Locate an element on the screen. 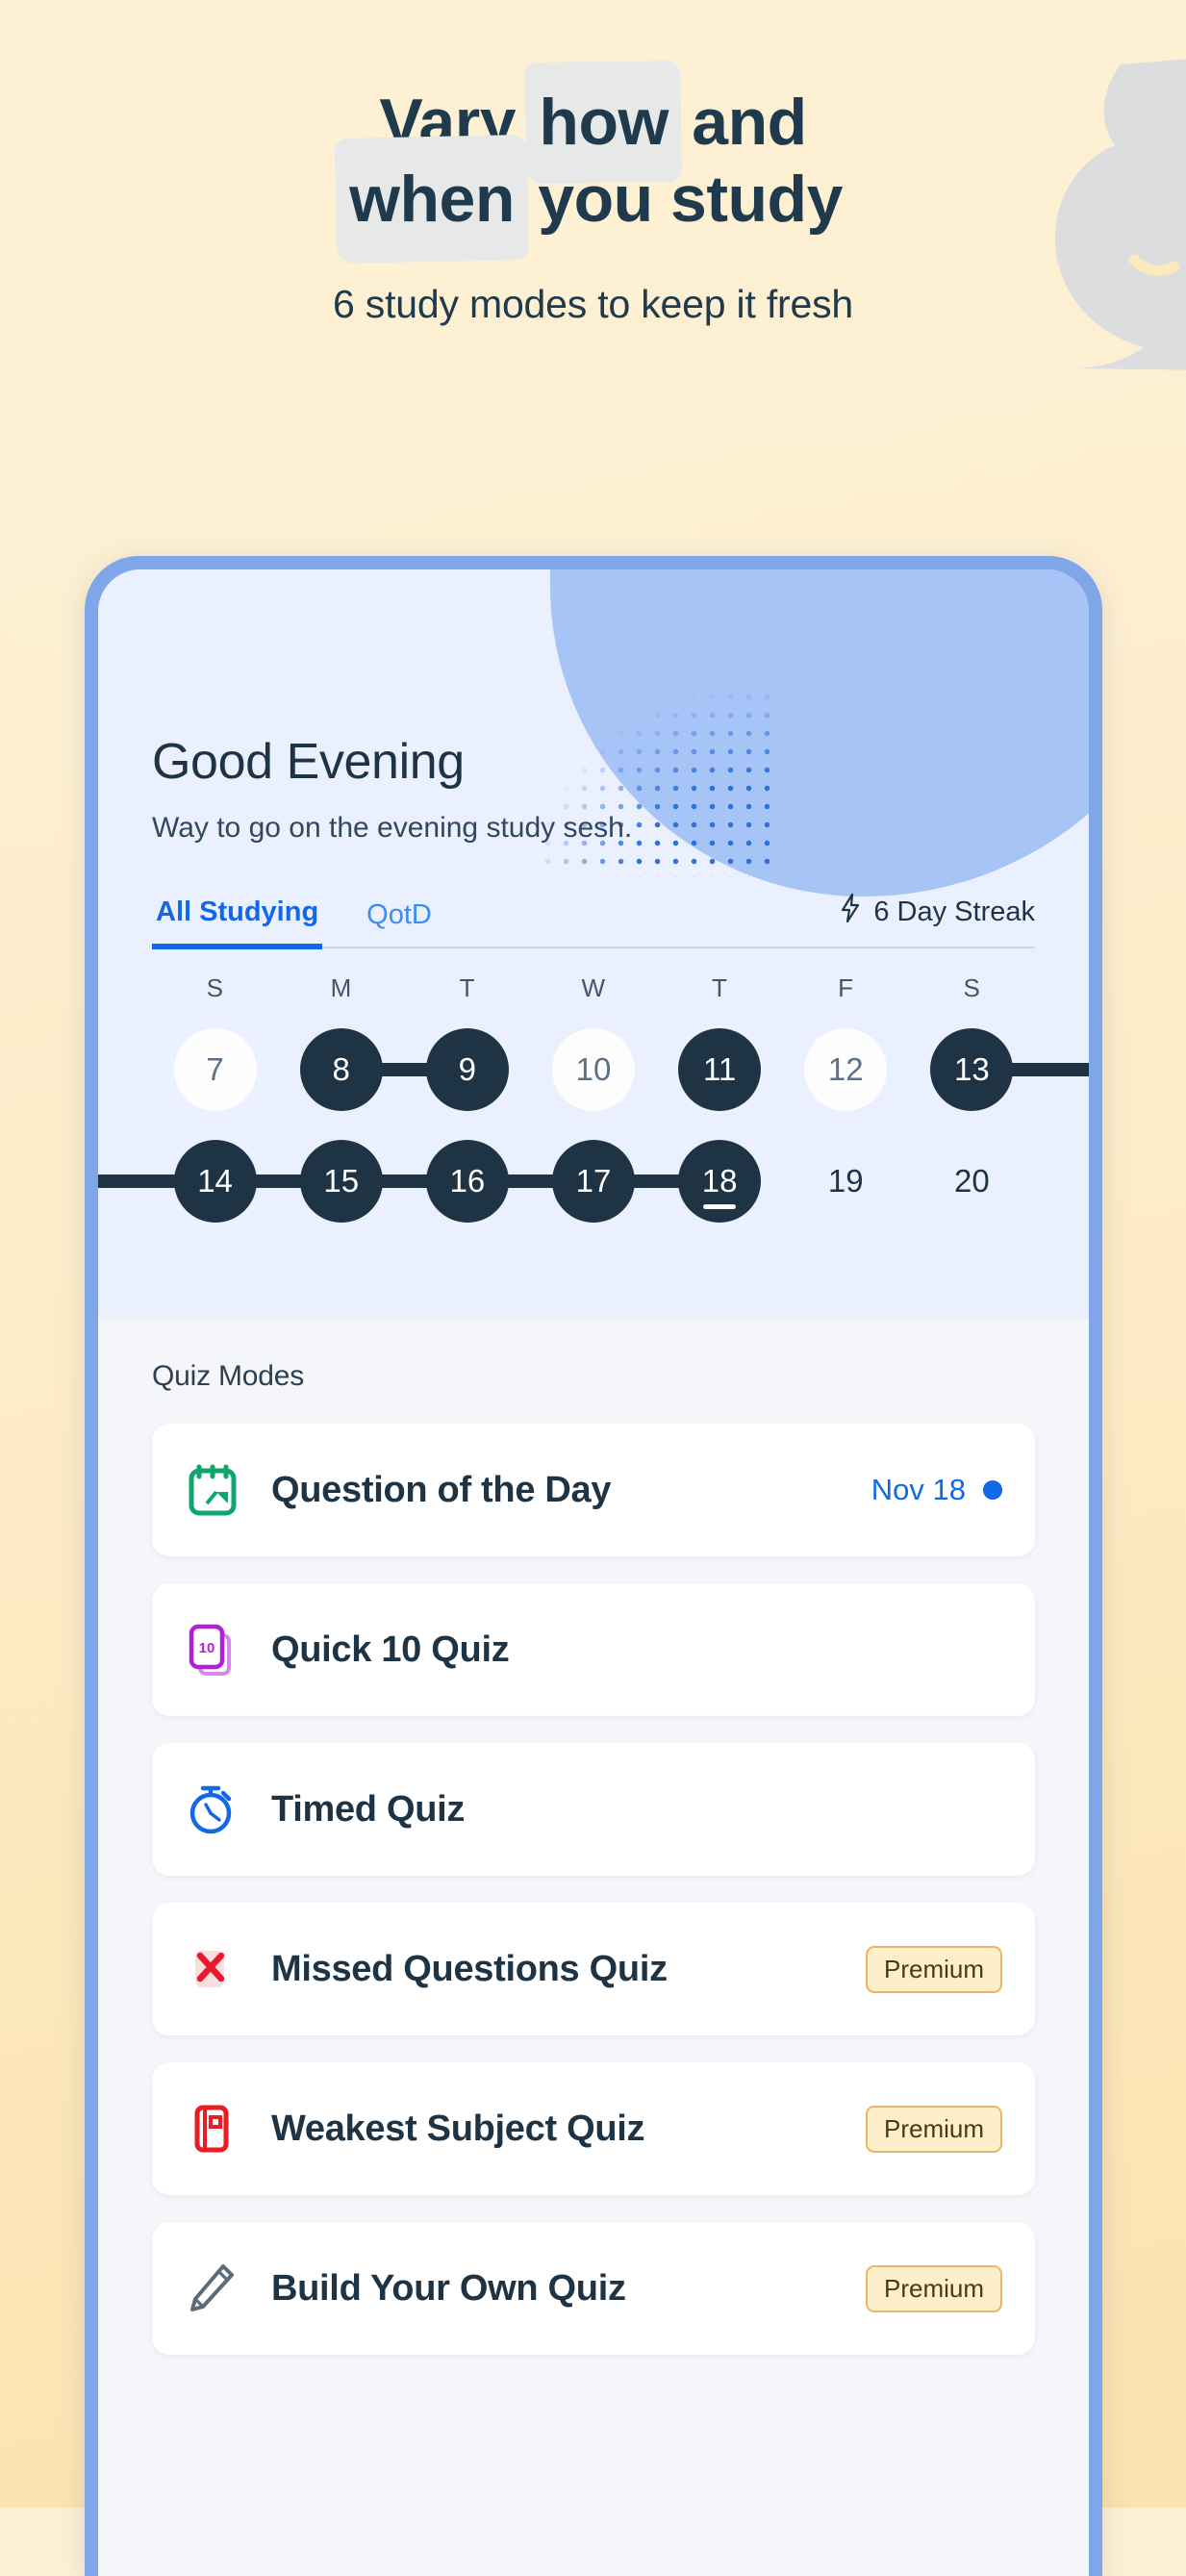 The width and height of the screenshot is (1186, 2576). hero-line2-highlight: when is located at coordinates (432, 201).